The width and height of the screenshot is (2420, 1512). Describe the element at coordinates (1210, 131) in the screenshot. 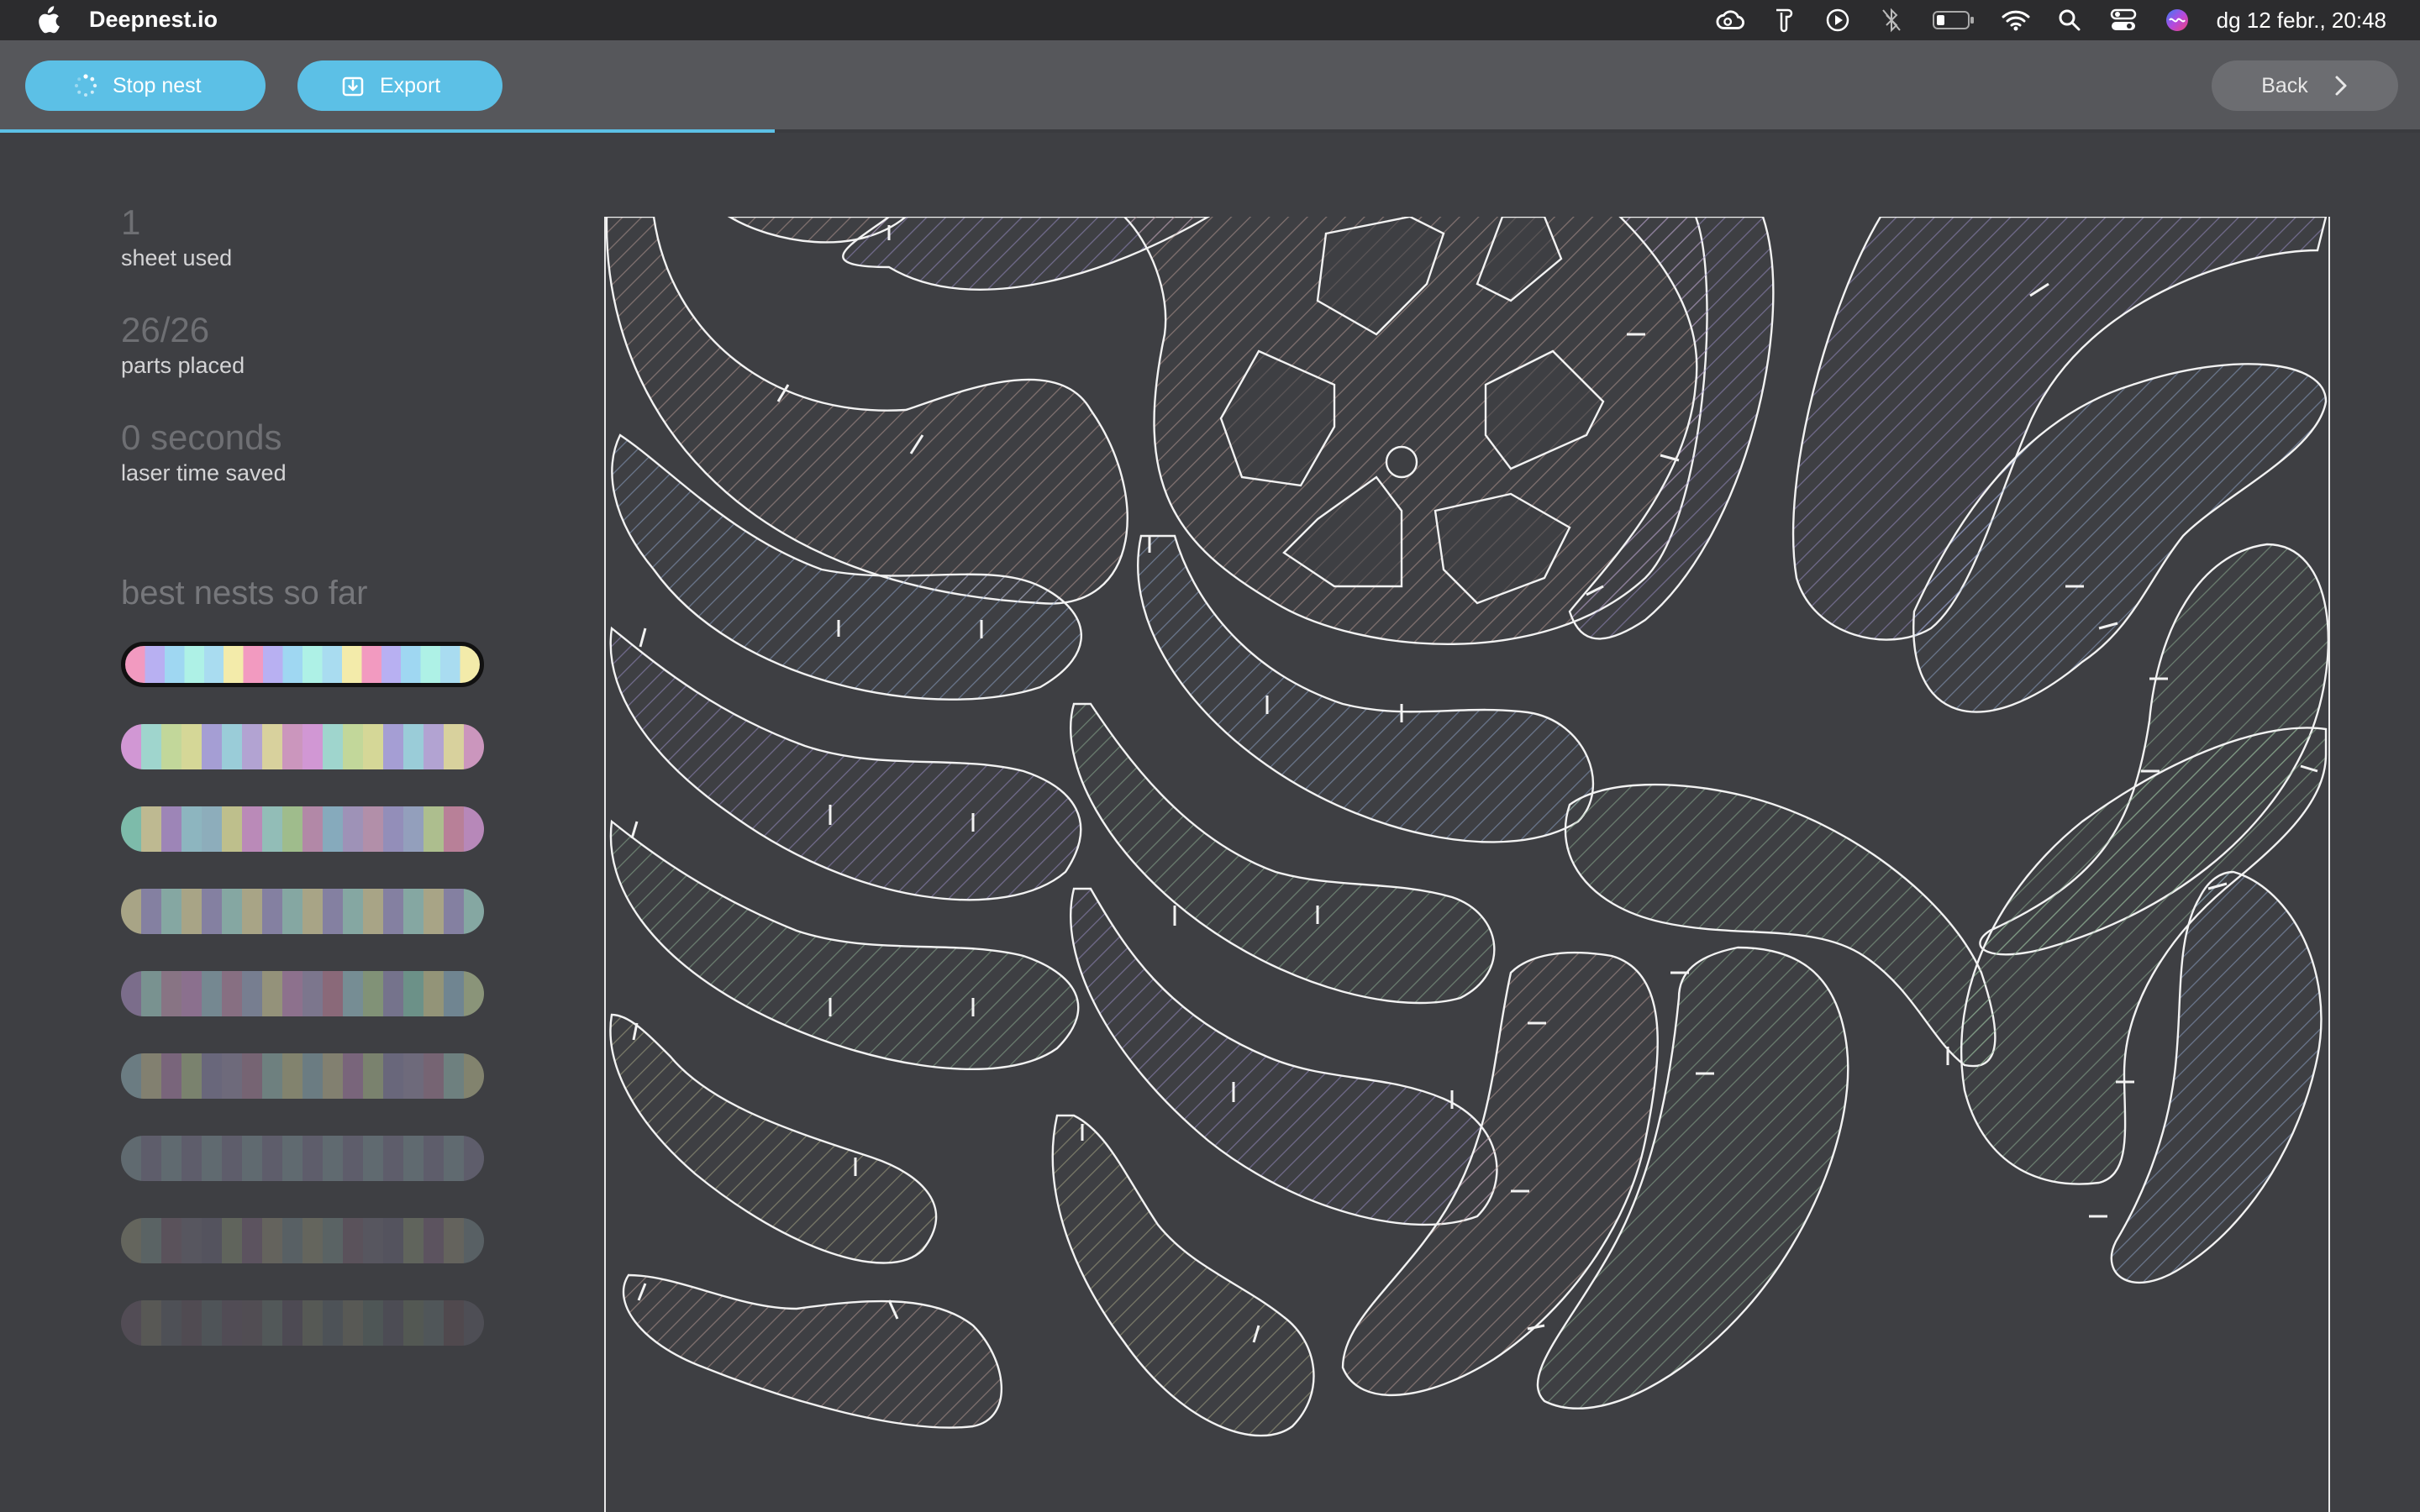

I see `nest-progress-bar` at that location.